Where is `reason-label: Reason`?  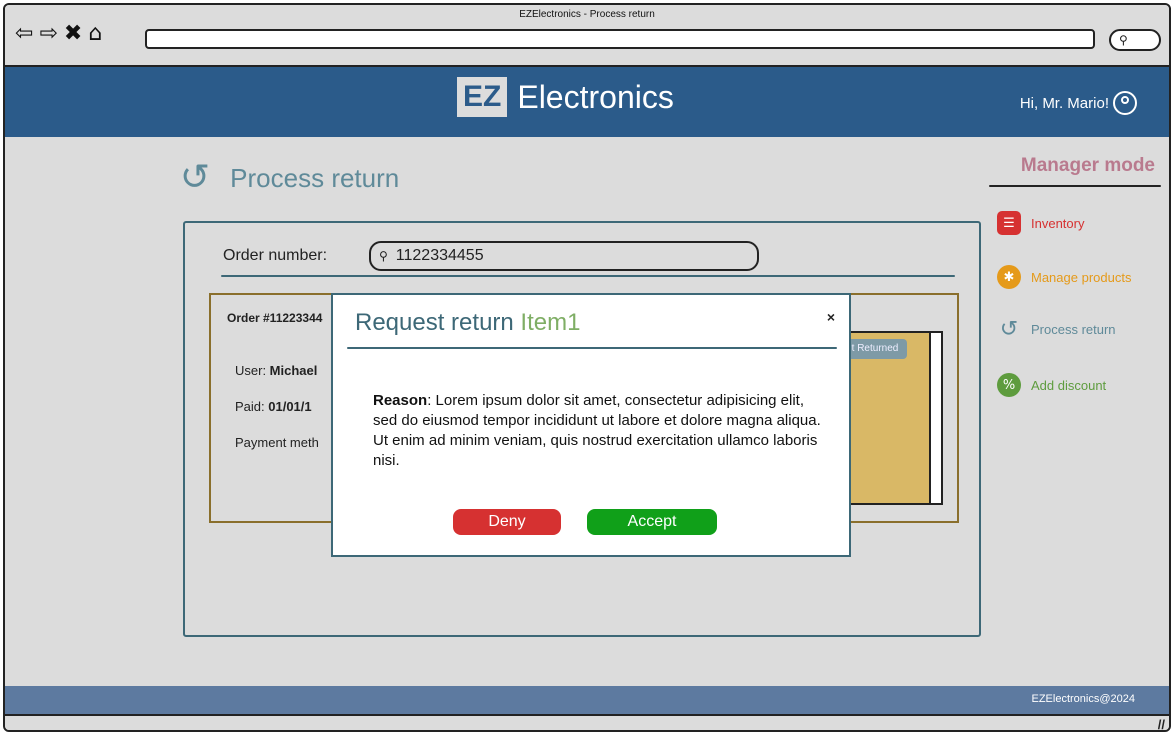 reason-label: Reason is located at coordinates (400, 400).